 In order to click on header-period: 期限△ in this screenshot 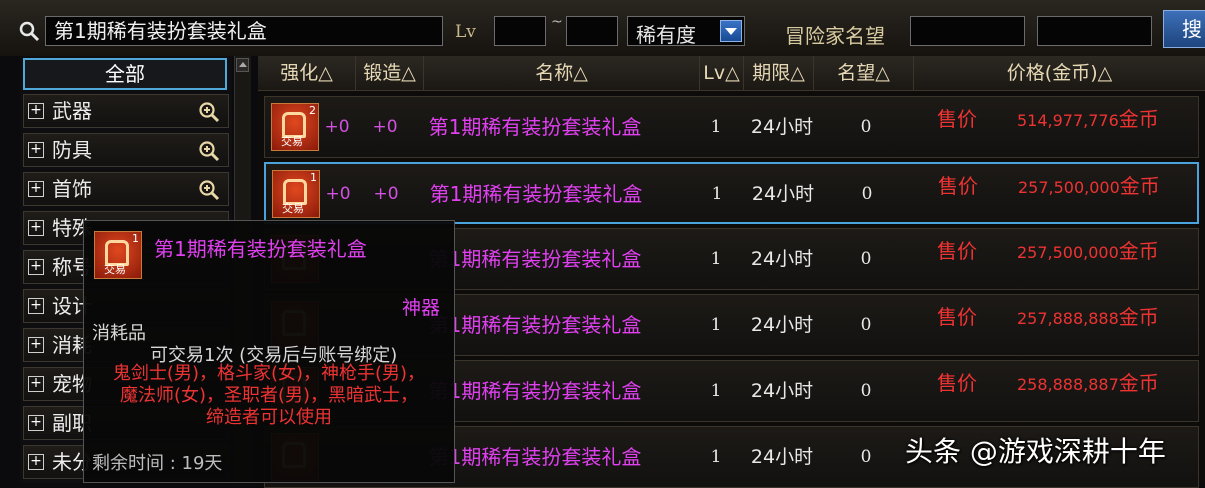, I will do `click(779, 73)`.